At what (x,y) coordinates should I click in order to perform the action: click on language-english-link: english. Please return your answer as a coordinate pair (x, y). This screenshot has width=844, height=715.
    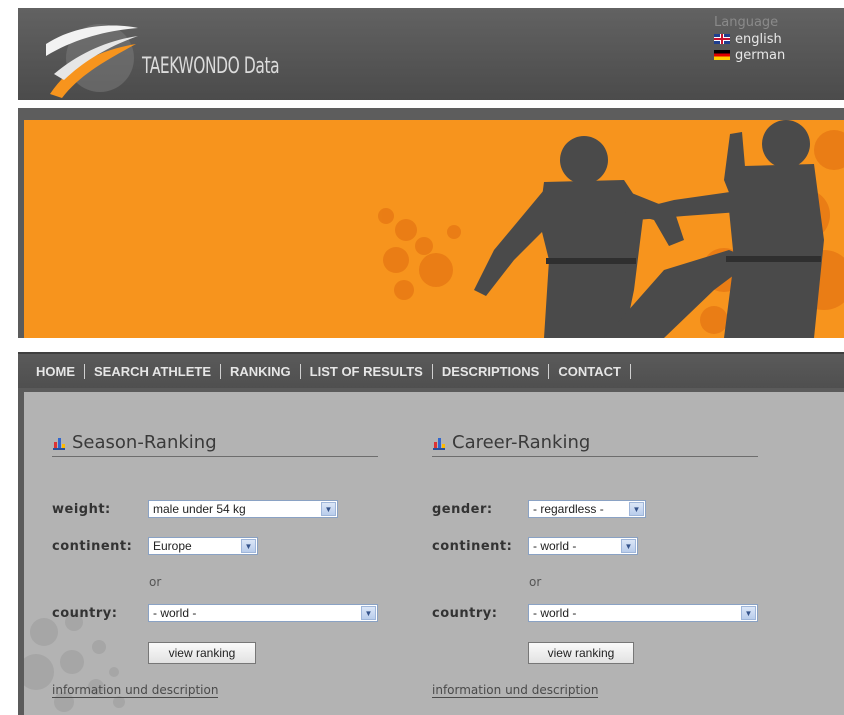
    Looking at the image, I should click on (764, 39).